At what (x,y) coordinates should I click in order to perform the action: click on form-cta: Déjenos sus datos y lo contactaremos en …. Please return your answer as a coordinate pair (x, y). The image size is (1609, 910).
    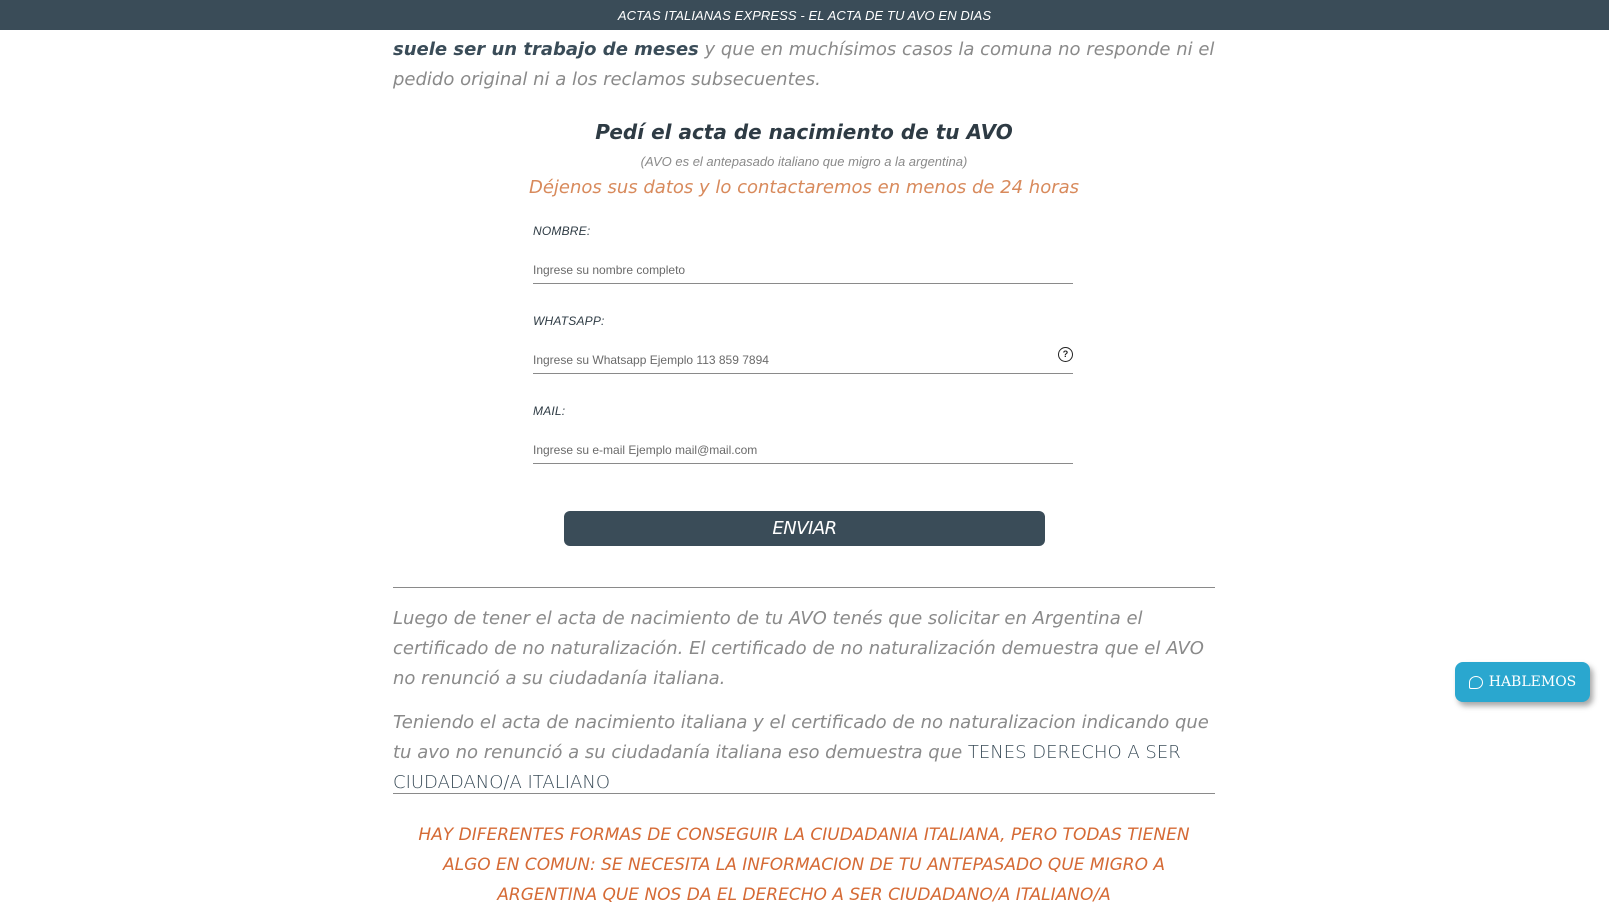
    Looking at the image, I should click on (804, 187).